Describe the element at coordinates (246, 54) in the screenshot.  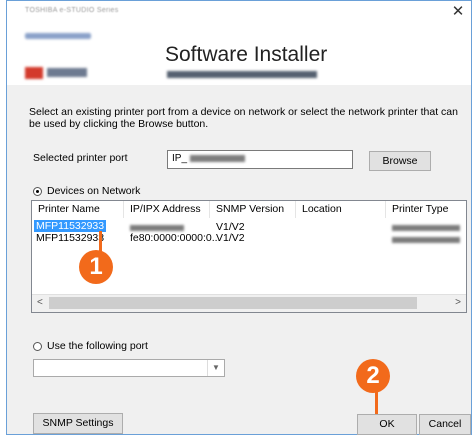
I see `page-title: Software Installer` at that location.